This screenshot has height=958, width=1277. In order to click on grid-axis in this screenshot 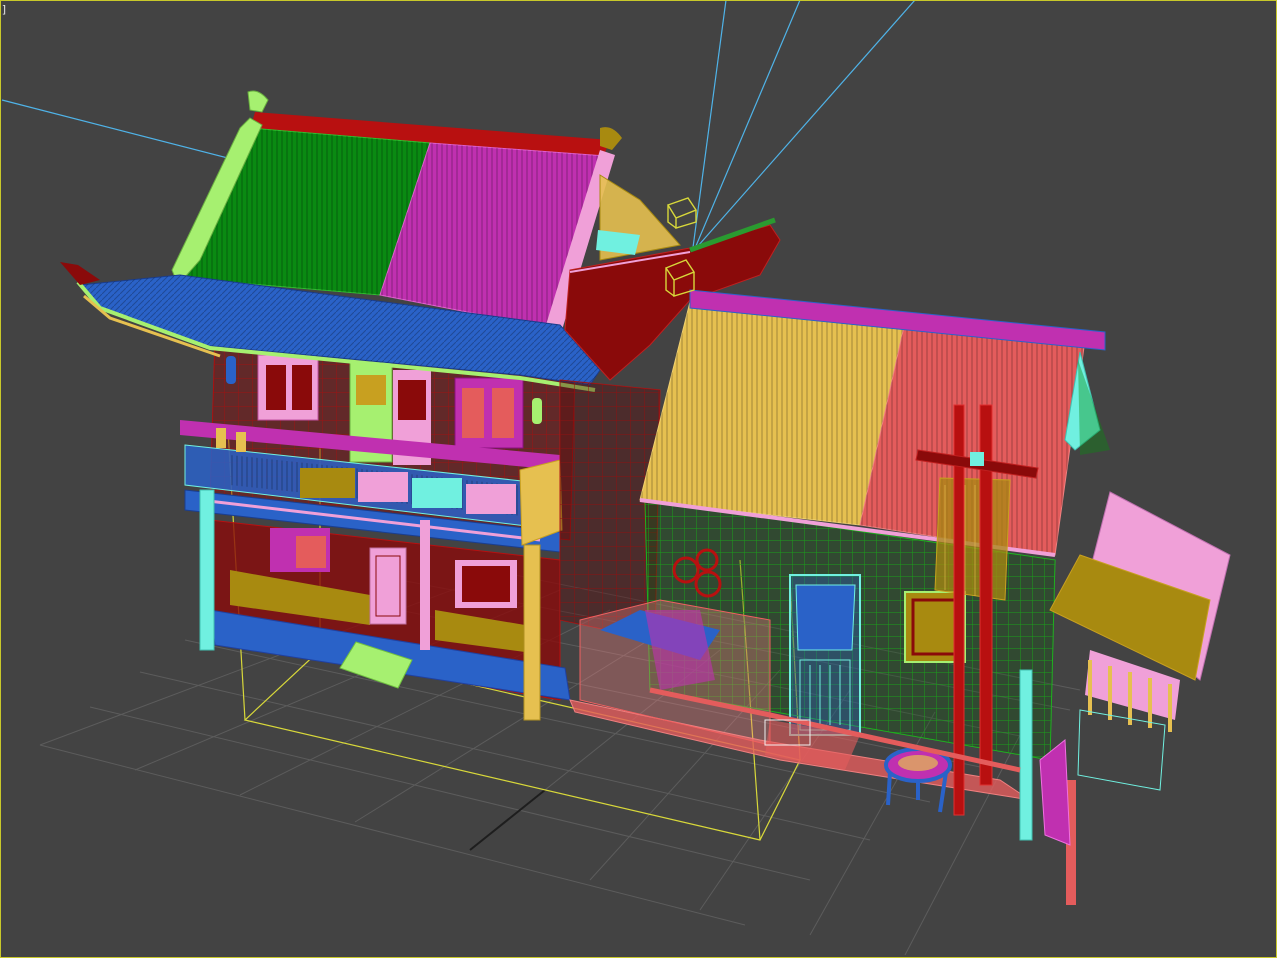, I will do `click(507, 820)`.